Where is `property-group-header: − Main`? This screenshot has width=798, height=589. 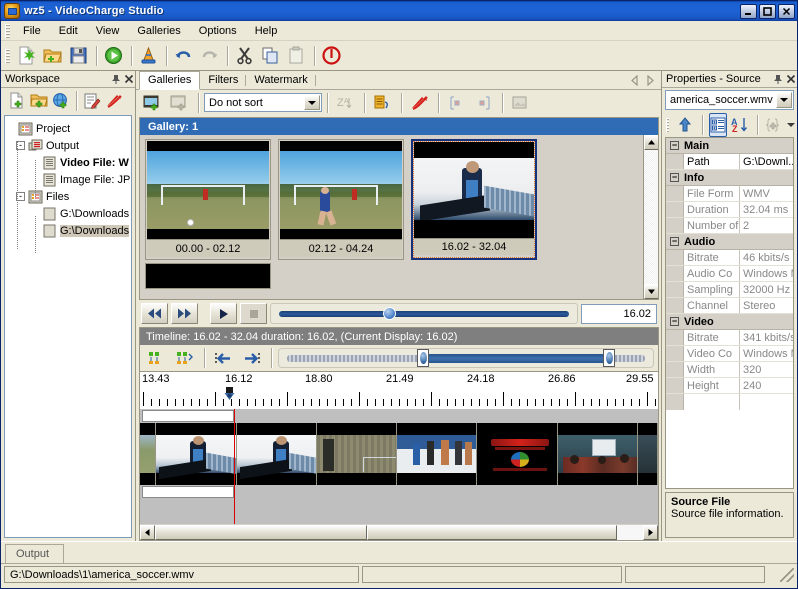
property-group-header: − Main is located at coordinates (729, 146).